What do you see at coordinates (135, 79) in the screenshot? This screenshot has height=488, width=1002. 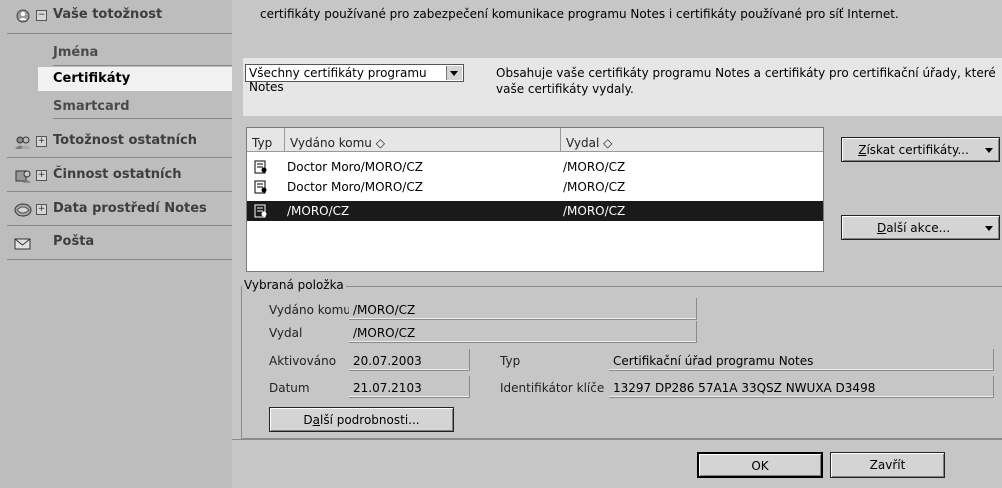 I see `sidebar-subitem-certificates: Certifikáty` at bounding box center [135, 79].